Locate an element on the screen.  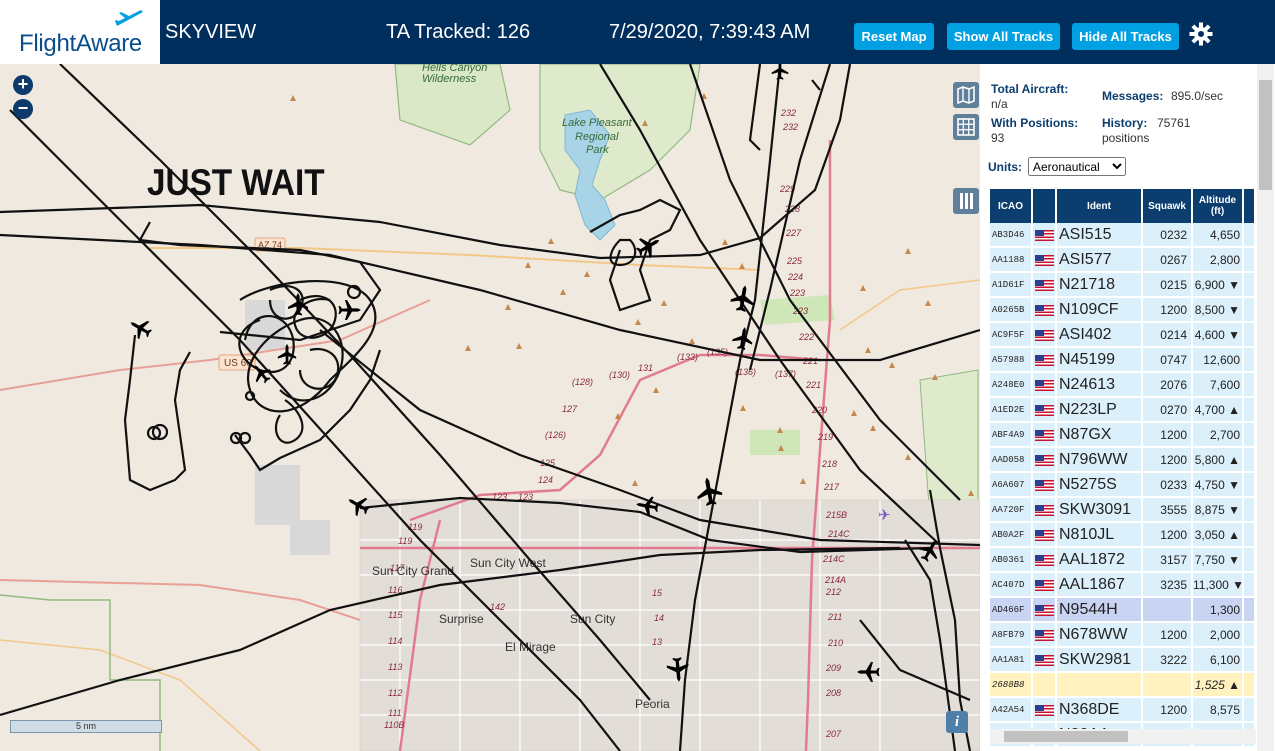
horizontal-scroll-thumb is located at coordinates (1066, 736).